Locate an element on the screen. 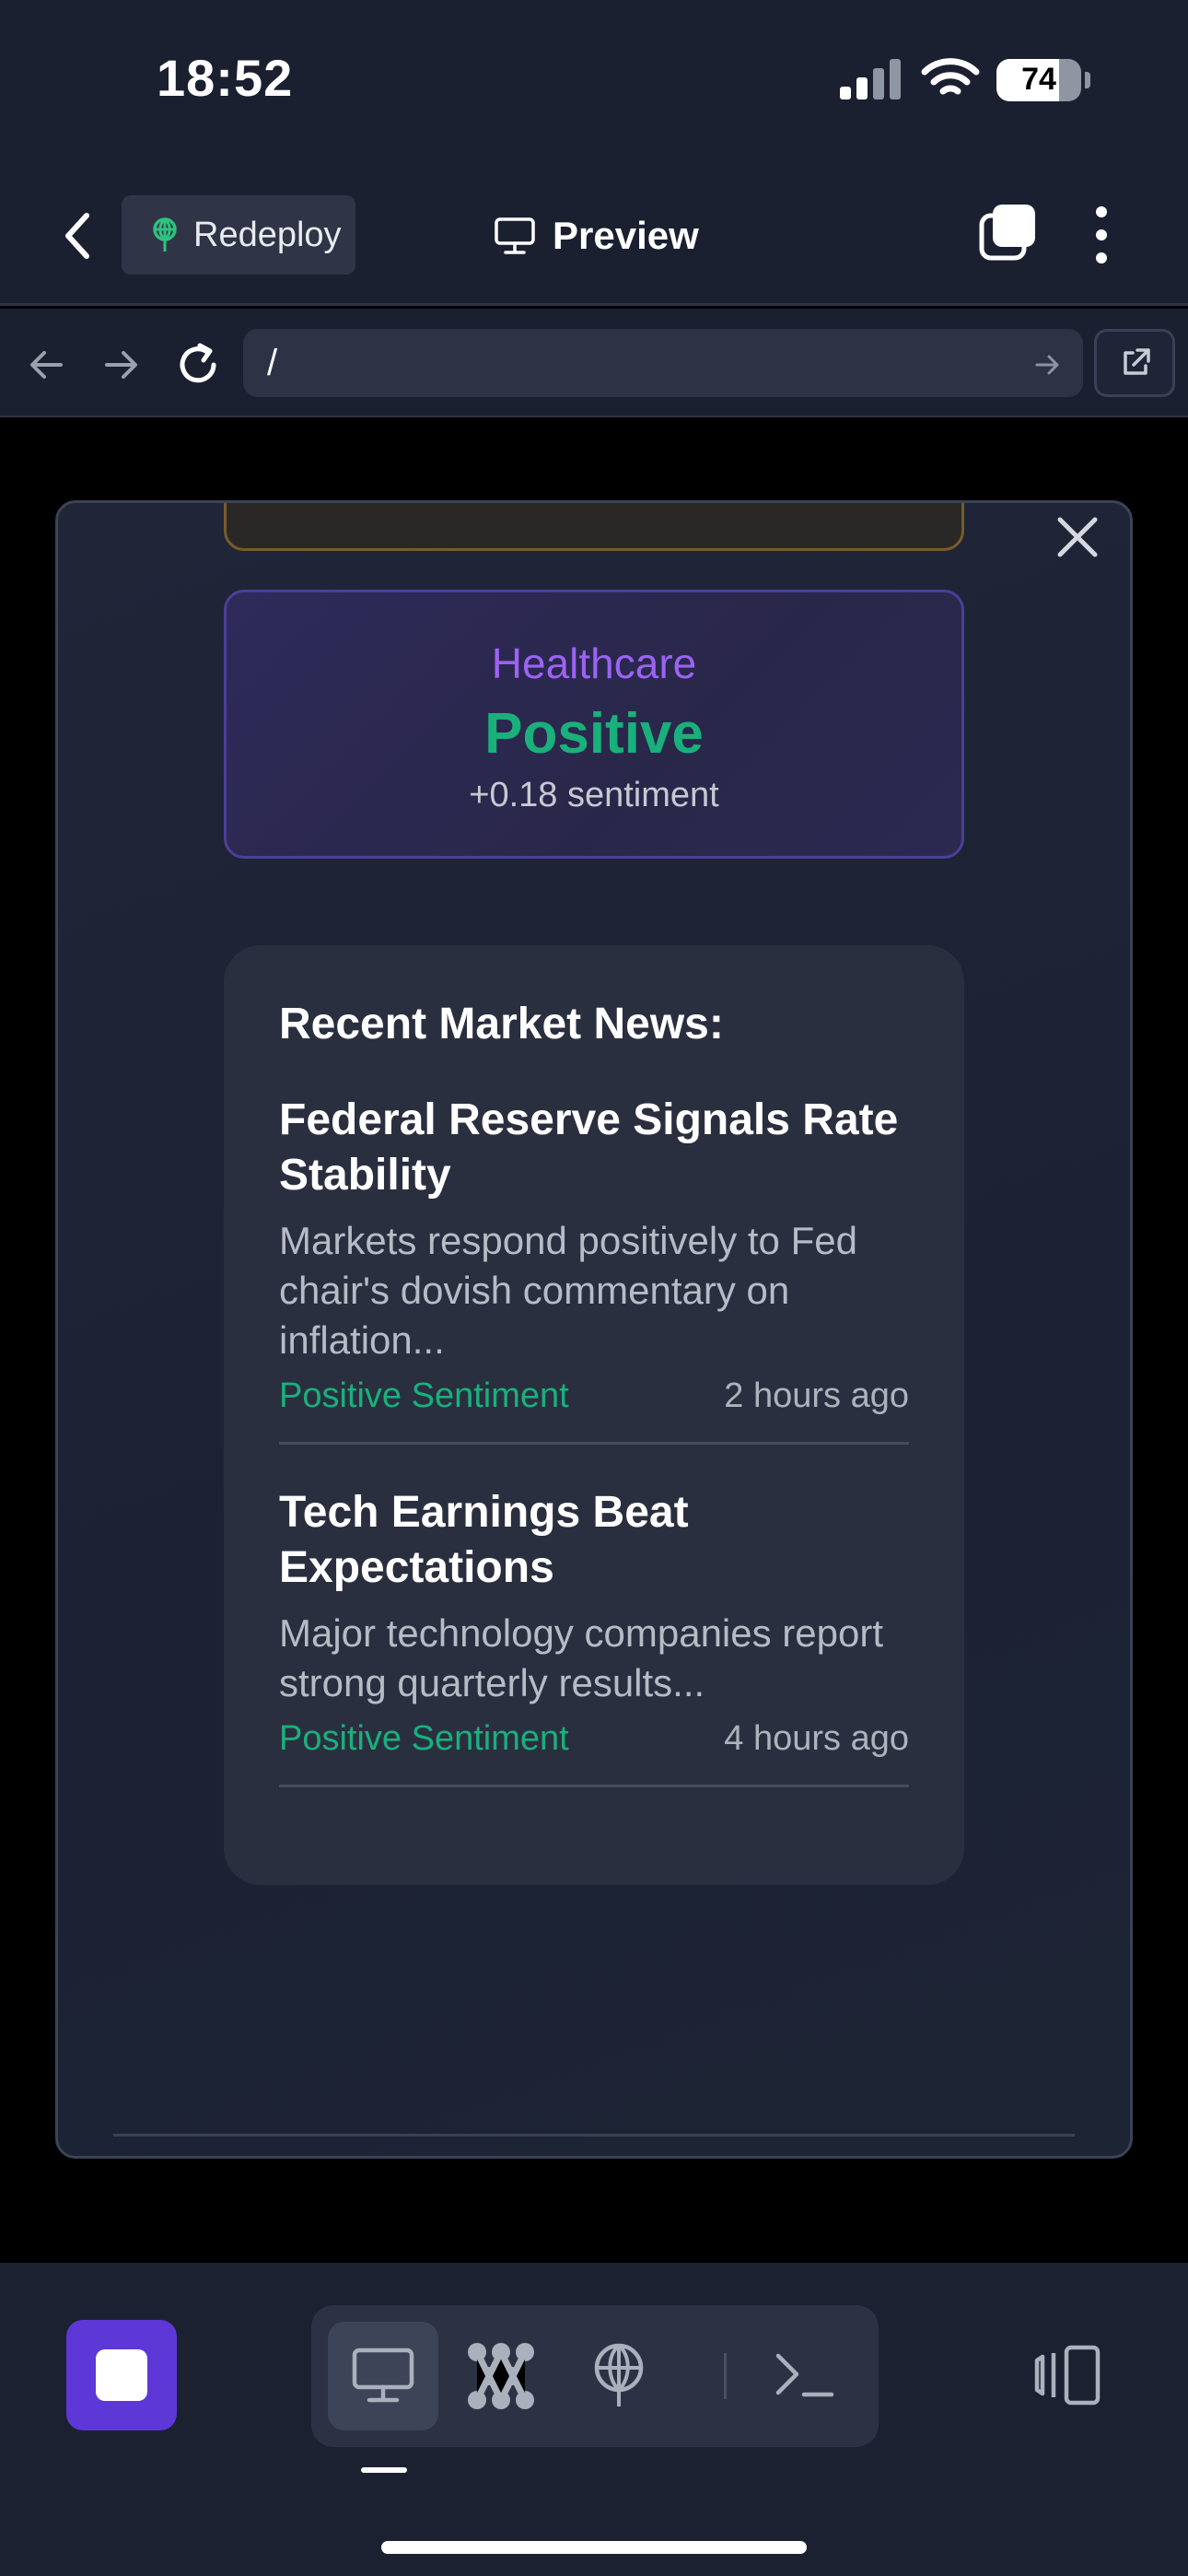 Image resolution: width=1188 pixels, height=2576 pixels. nav-back-button is located at coordinates (47, 365).